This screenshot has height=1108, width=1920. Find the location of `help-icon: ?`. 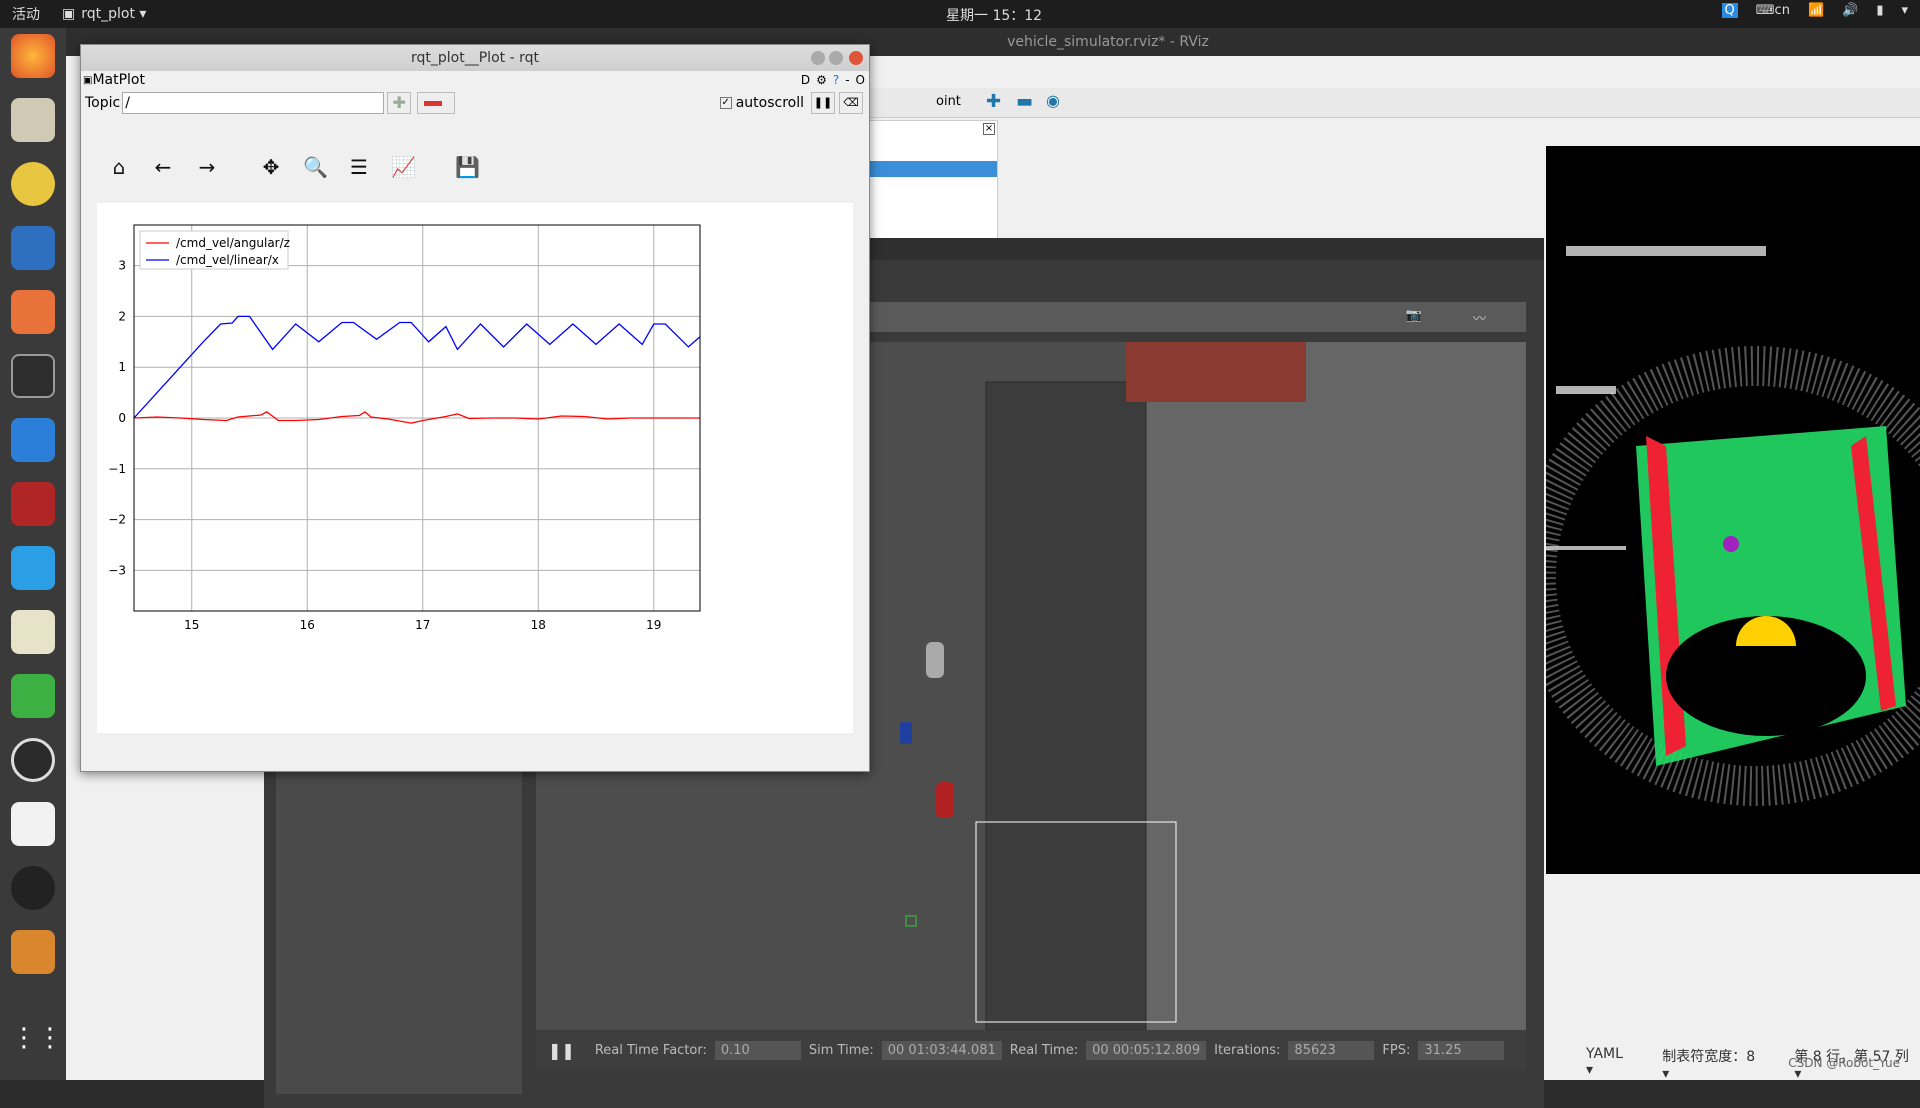

help-icon: ? is located at coordinates (836, 80).